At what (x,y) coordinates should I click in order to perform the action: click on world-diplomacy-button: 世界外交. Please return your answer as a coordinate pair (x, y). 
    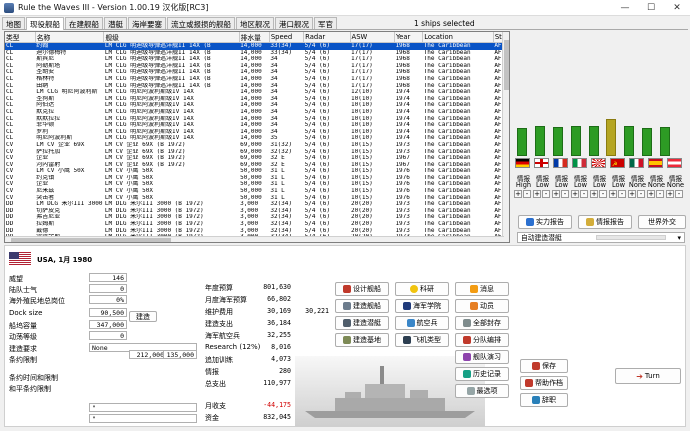
    Looking at the image, I should click on (662, 222).